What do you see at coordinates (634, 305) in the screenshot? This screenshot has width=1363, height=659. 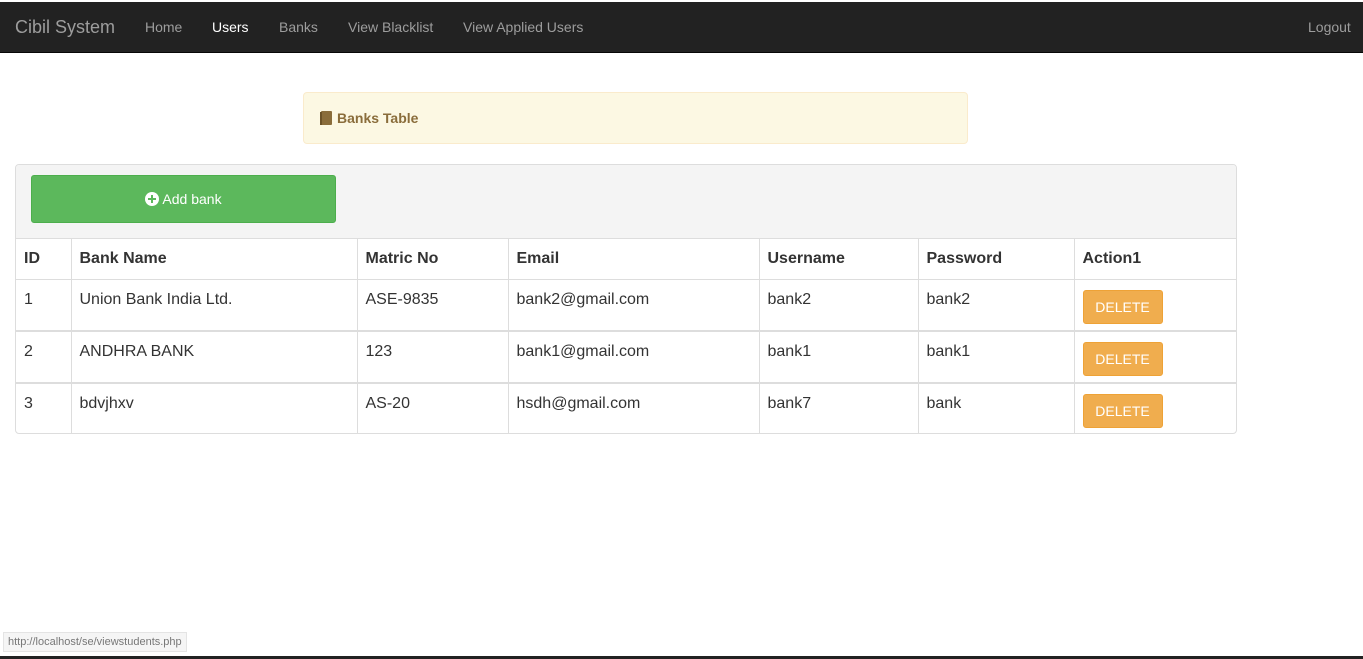 I see `cell-email: bank2@gmail.com` at bounding box center [634, 305].